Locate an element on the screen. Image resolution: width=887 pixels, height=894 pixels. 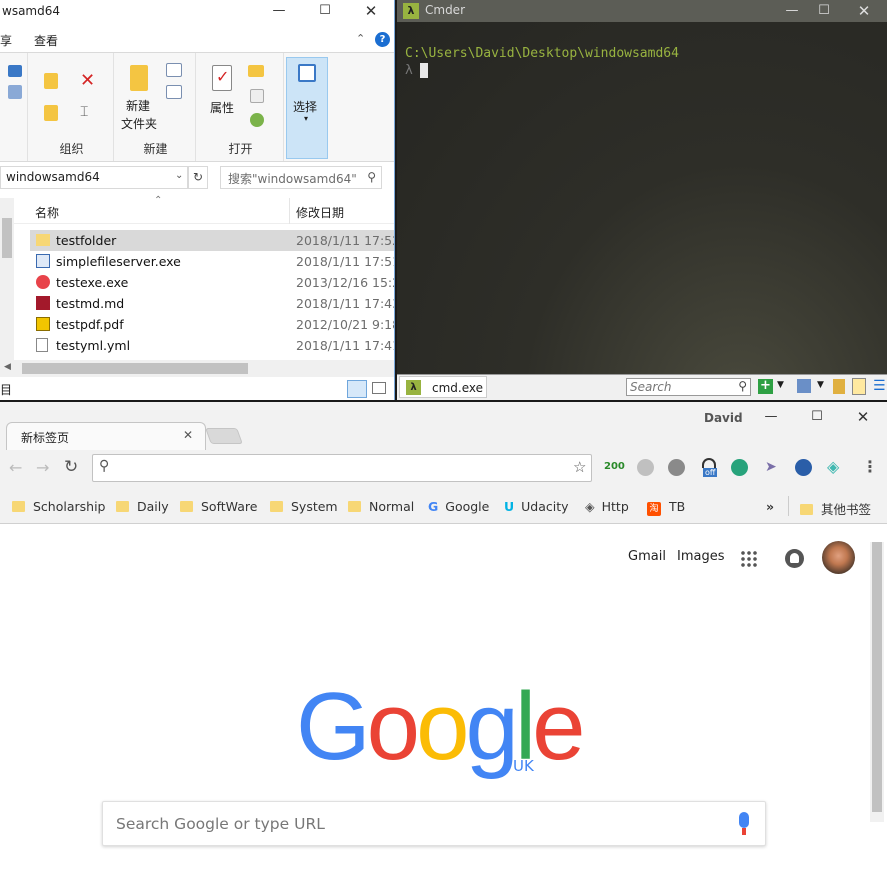
chrome-maximize-button: ☐ is located at coordinates (817, 417).